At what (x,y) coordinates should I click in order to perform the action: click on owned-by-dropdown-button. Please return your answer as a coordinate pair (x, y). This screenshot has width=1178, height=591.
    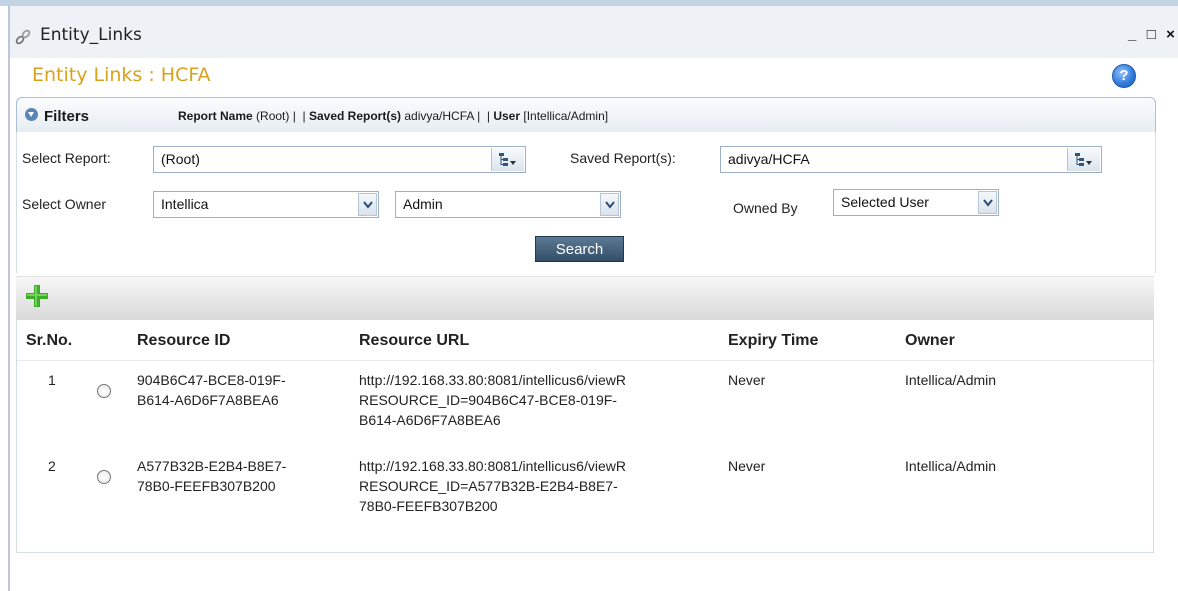
    Looking at the image, I should click on (987, 202).